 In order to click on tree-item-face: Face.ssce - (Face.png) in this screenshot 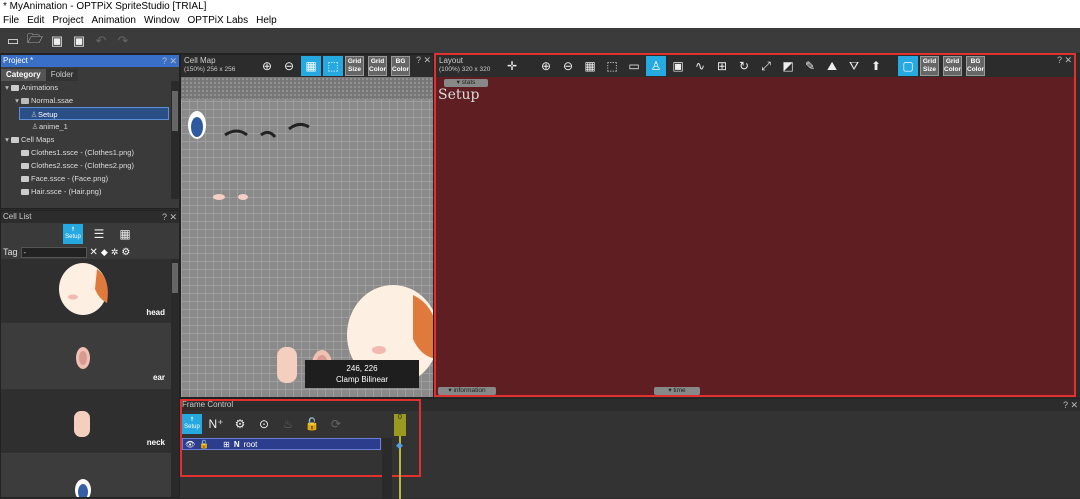, I will do `click(90, 178)`.